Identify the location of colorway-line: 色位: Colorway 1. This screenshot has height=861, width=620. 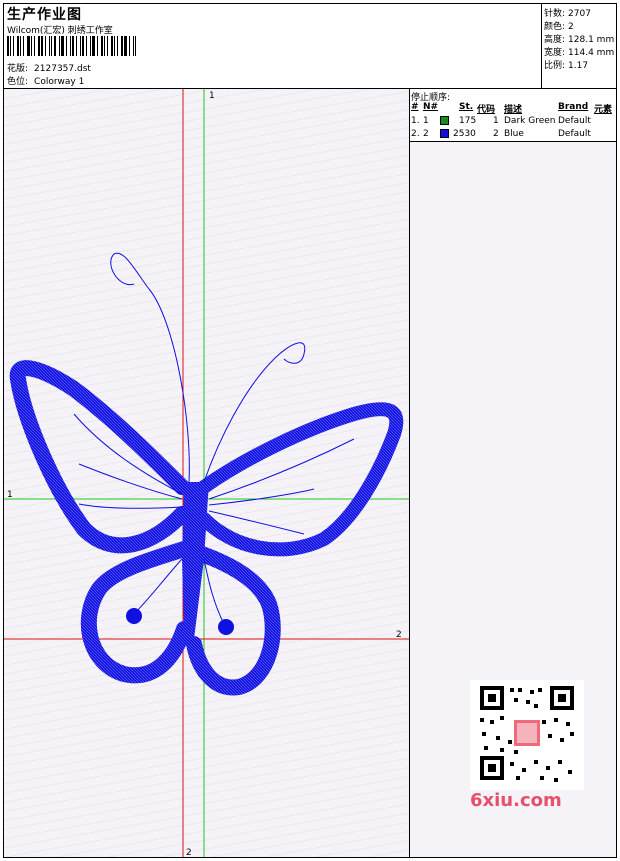
(45, 80).